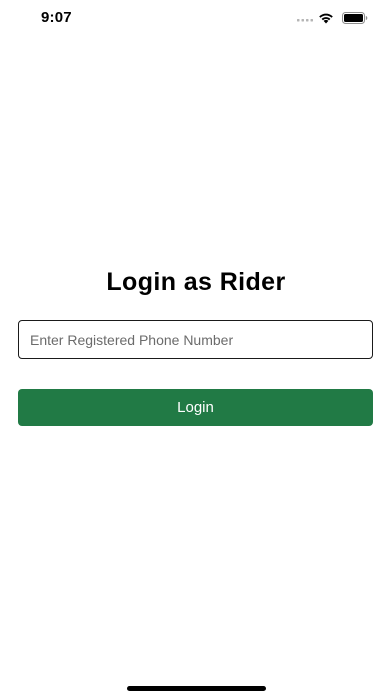  I want to click on login-button: Login, so click(195, 407).